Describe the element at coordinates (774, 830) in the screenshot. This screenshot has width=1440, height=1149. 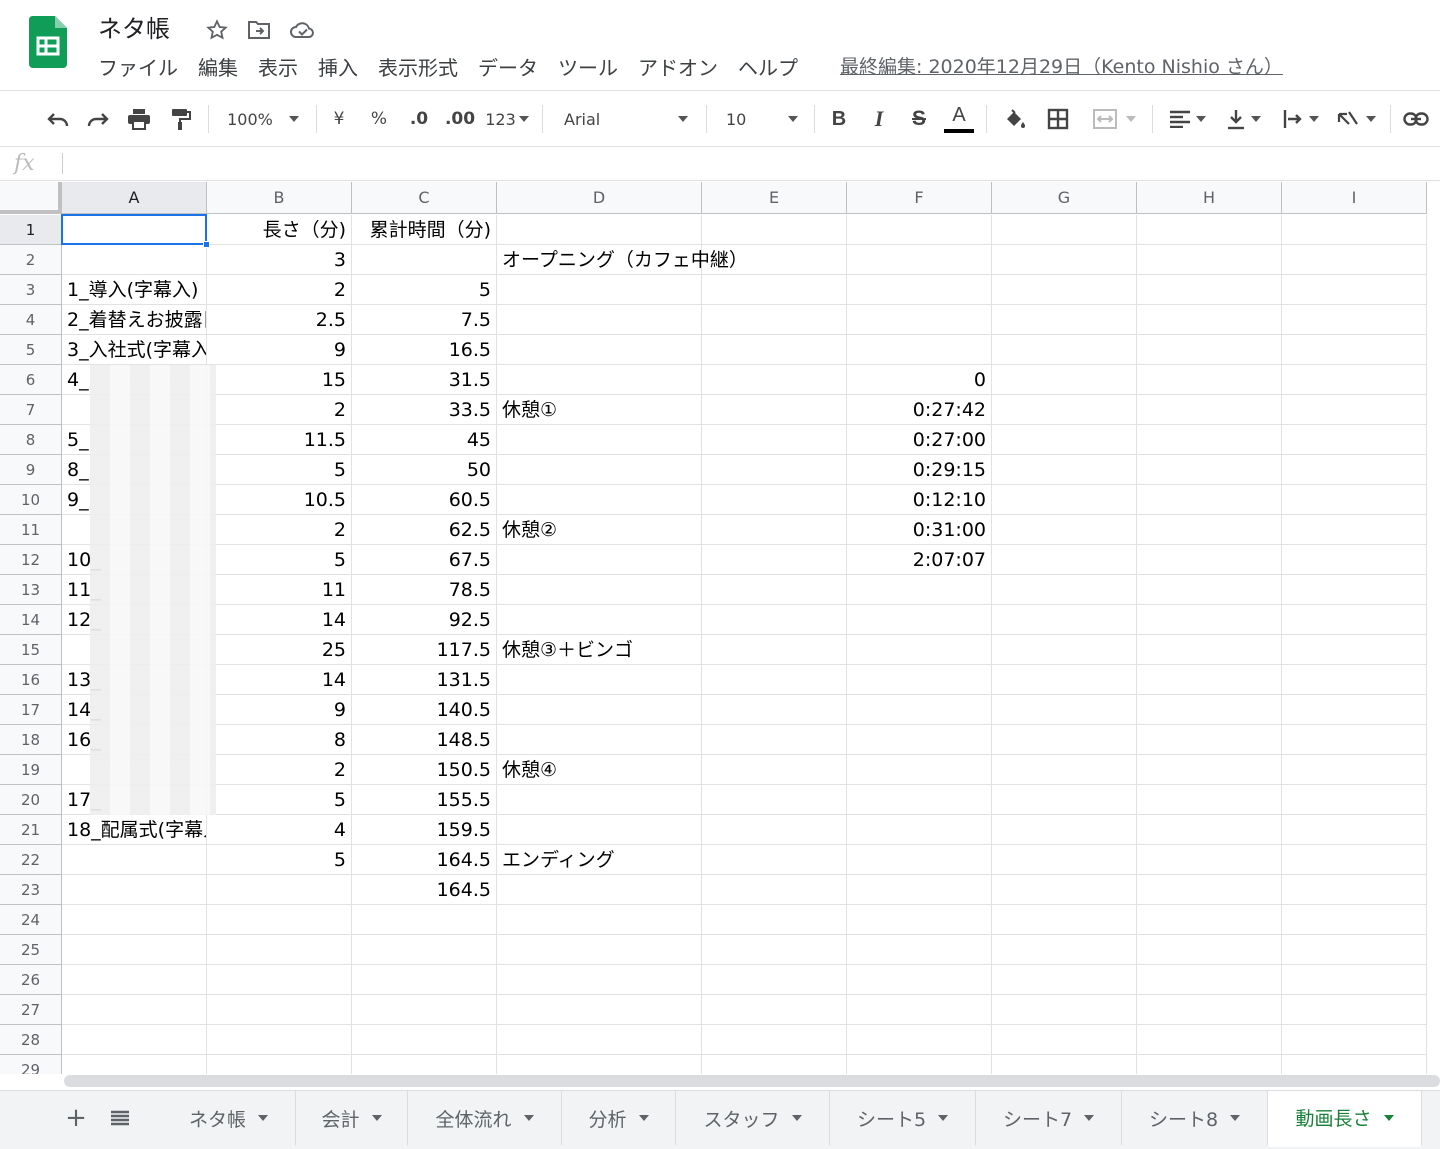
I see `cell-e21` at that location.